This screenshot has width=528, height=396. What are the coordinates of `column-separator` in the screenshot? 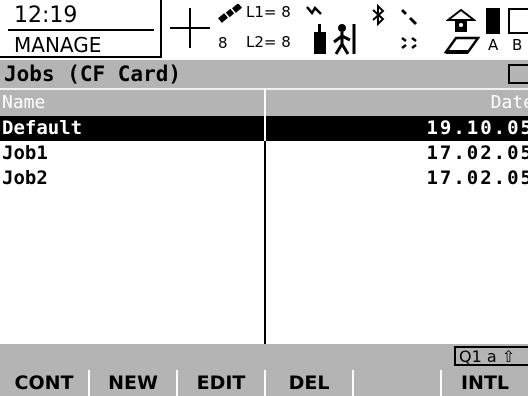 It's located at (265, 103).